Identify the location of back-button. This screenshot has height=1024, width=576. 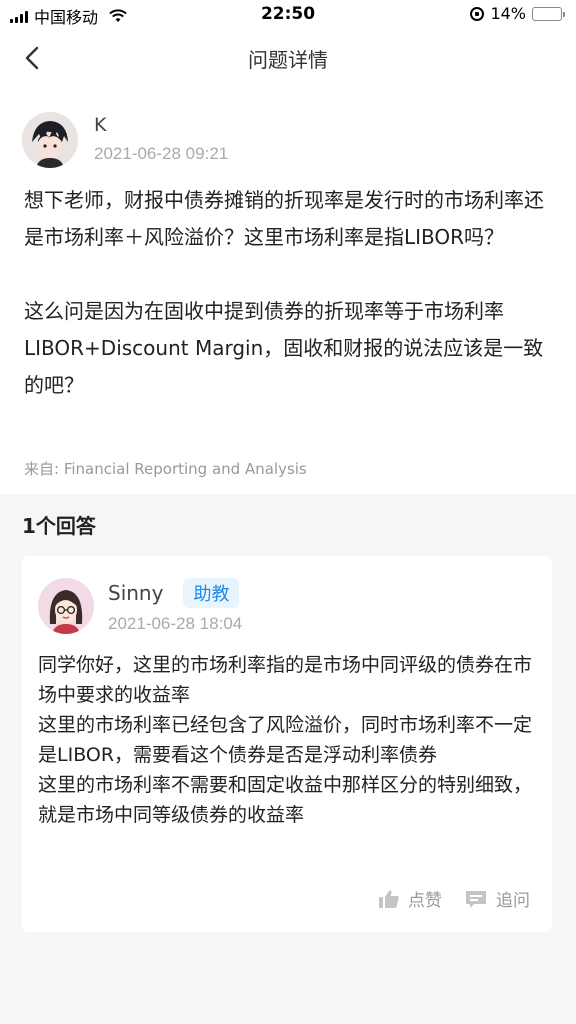
(32, 58).